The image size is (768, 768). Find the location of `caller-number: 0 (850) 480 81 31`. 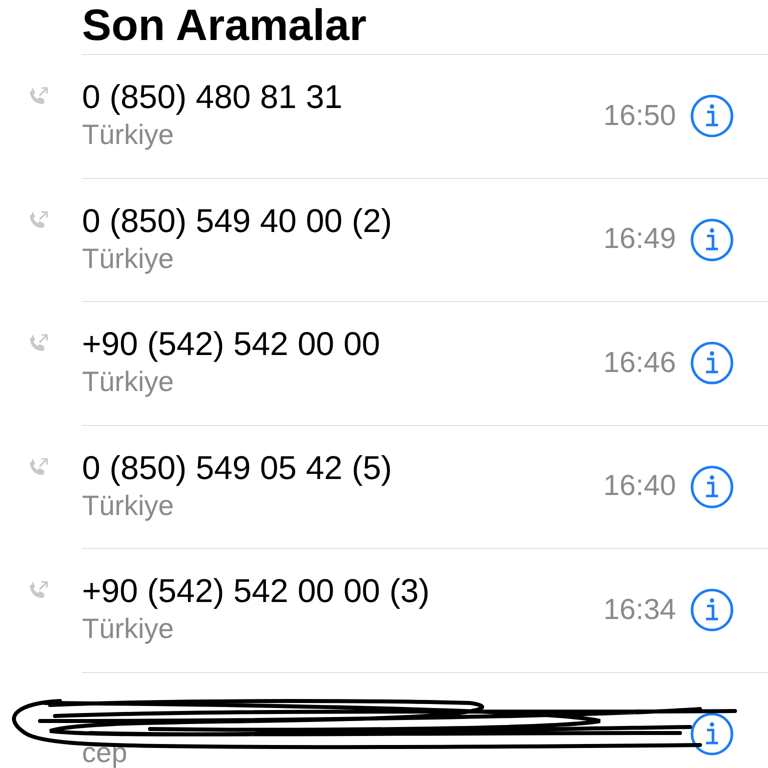

caller-number: 0 (850) 480 81 31 is located at coordinates (213, 97).